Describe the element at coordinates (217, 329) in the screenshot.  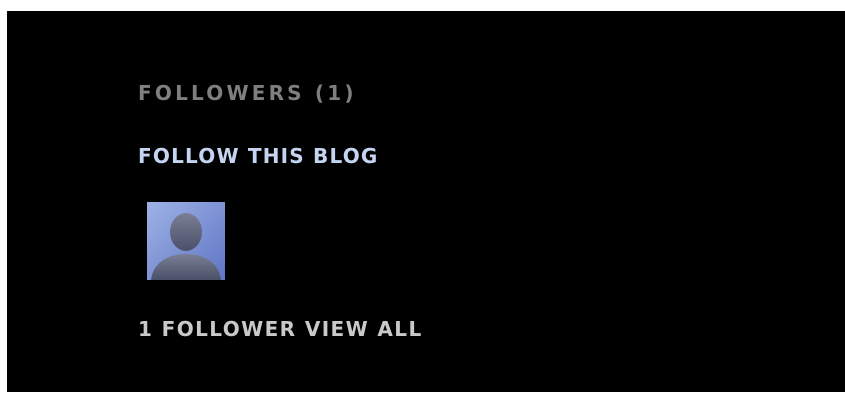
I see `follower-count: 1 FOLLOWER` at that location.